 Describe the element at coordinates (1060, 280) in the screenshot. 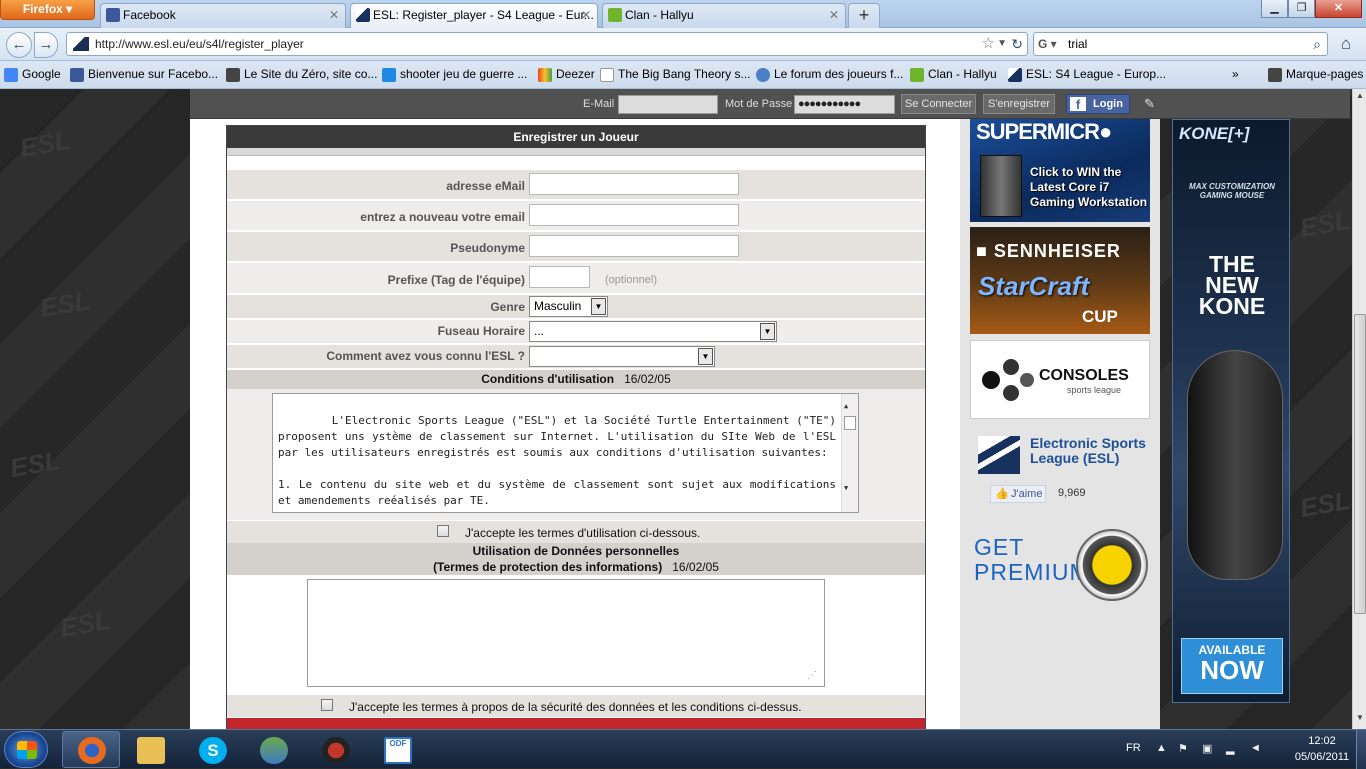

I see `ad-sennheiser-starcraft: ■ SENNHEISER StarCraft CUP` at that location.